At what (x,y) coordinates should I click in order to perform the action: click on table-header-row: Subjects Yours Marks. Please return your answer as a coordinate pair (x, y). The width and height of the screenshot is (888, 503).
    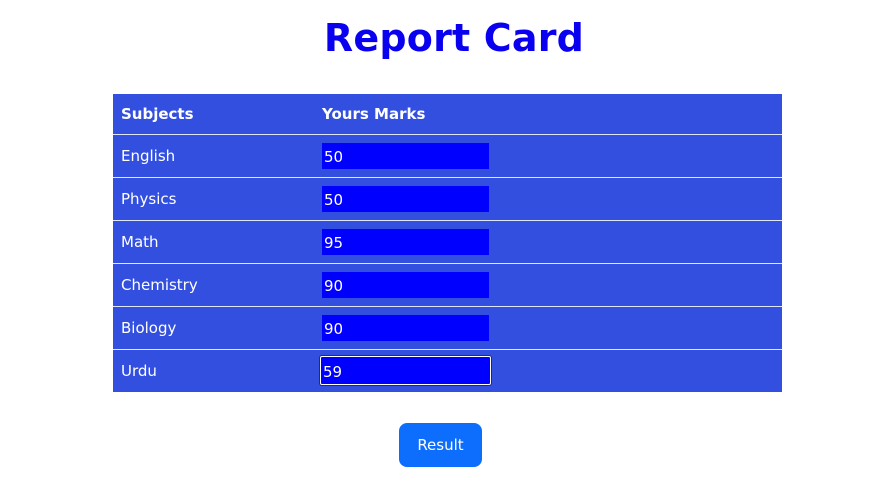
    Looking at the image, I should click on (447, 114).